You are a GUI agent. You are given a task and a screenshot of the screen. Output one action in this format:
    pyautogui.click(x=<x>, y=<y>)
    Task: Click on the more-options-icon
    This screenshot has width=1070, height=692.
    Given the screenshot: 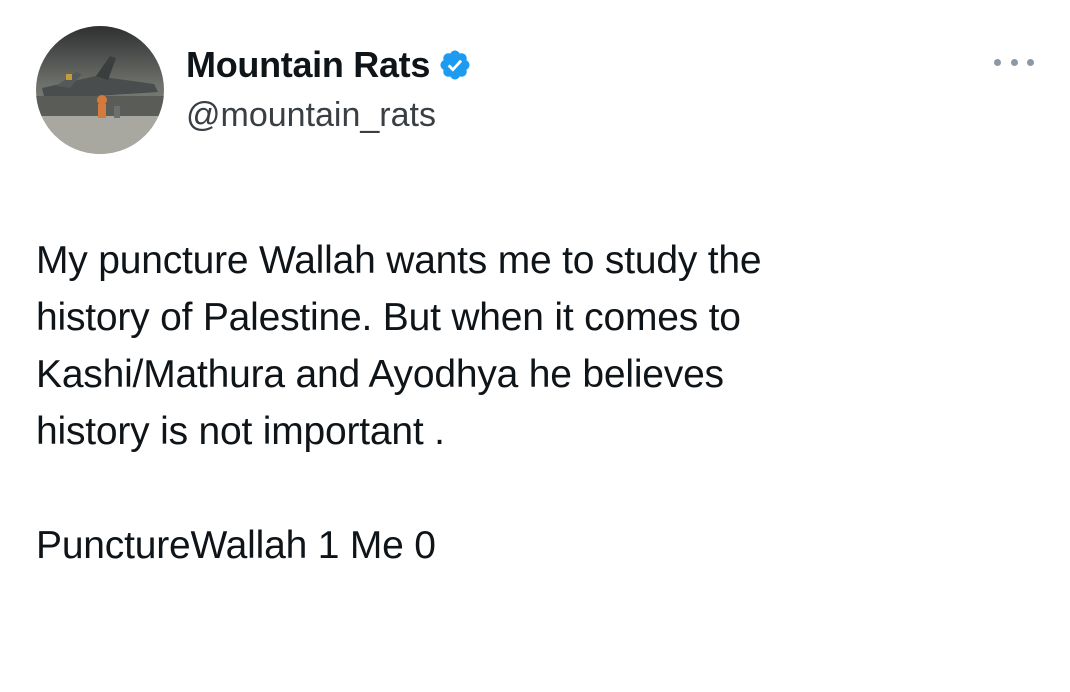 What is the action you would take?
    pyautogui.click(x=1014, y=62)
    